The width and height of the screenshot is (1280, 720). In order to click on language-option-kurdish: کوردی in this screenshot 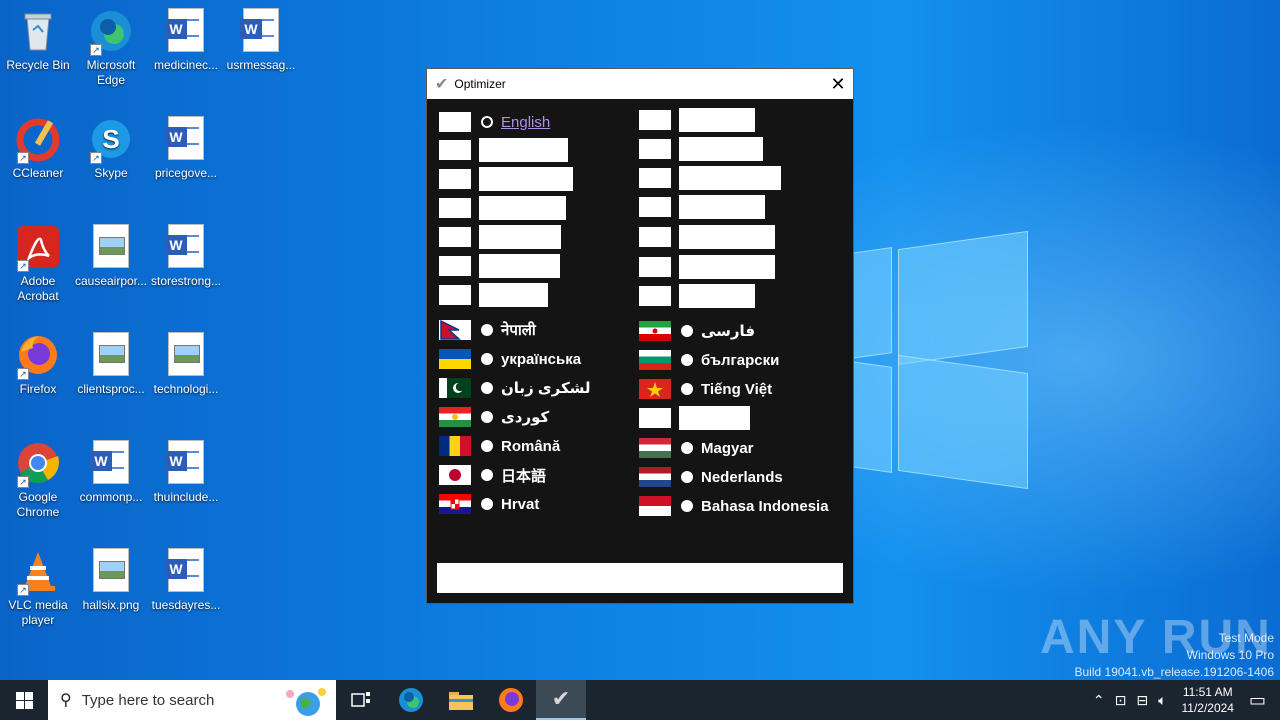, I will do `click(494, 417)`.